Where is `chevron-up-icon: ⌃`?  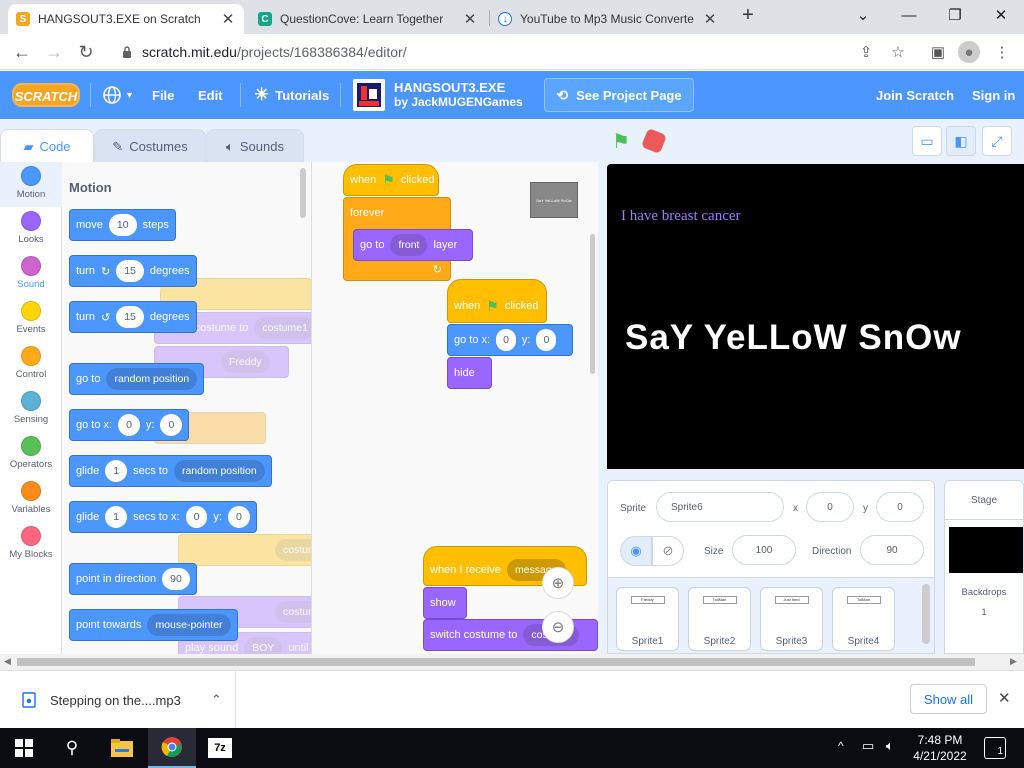
chevron-up-icon: ⌃ is located at coordinates (216, 700).